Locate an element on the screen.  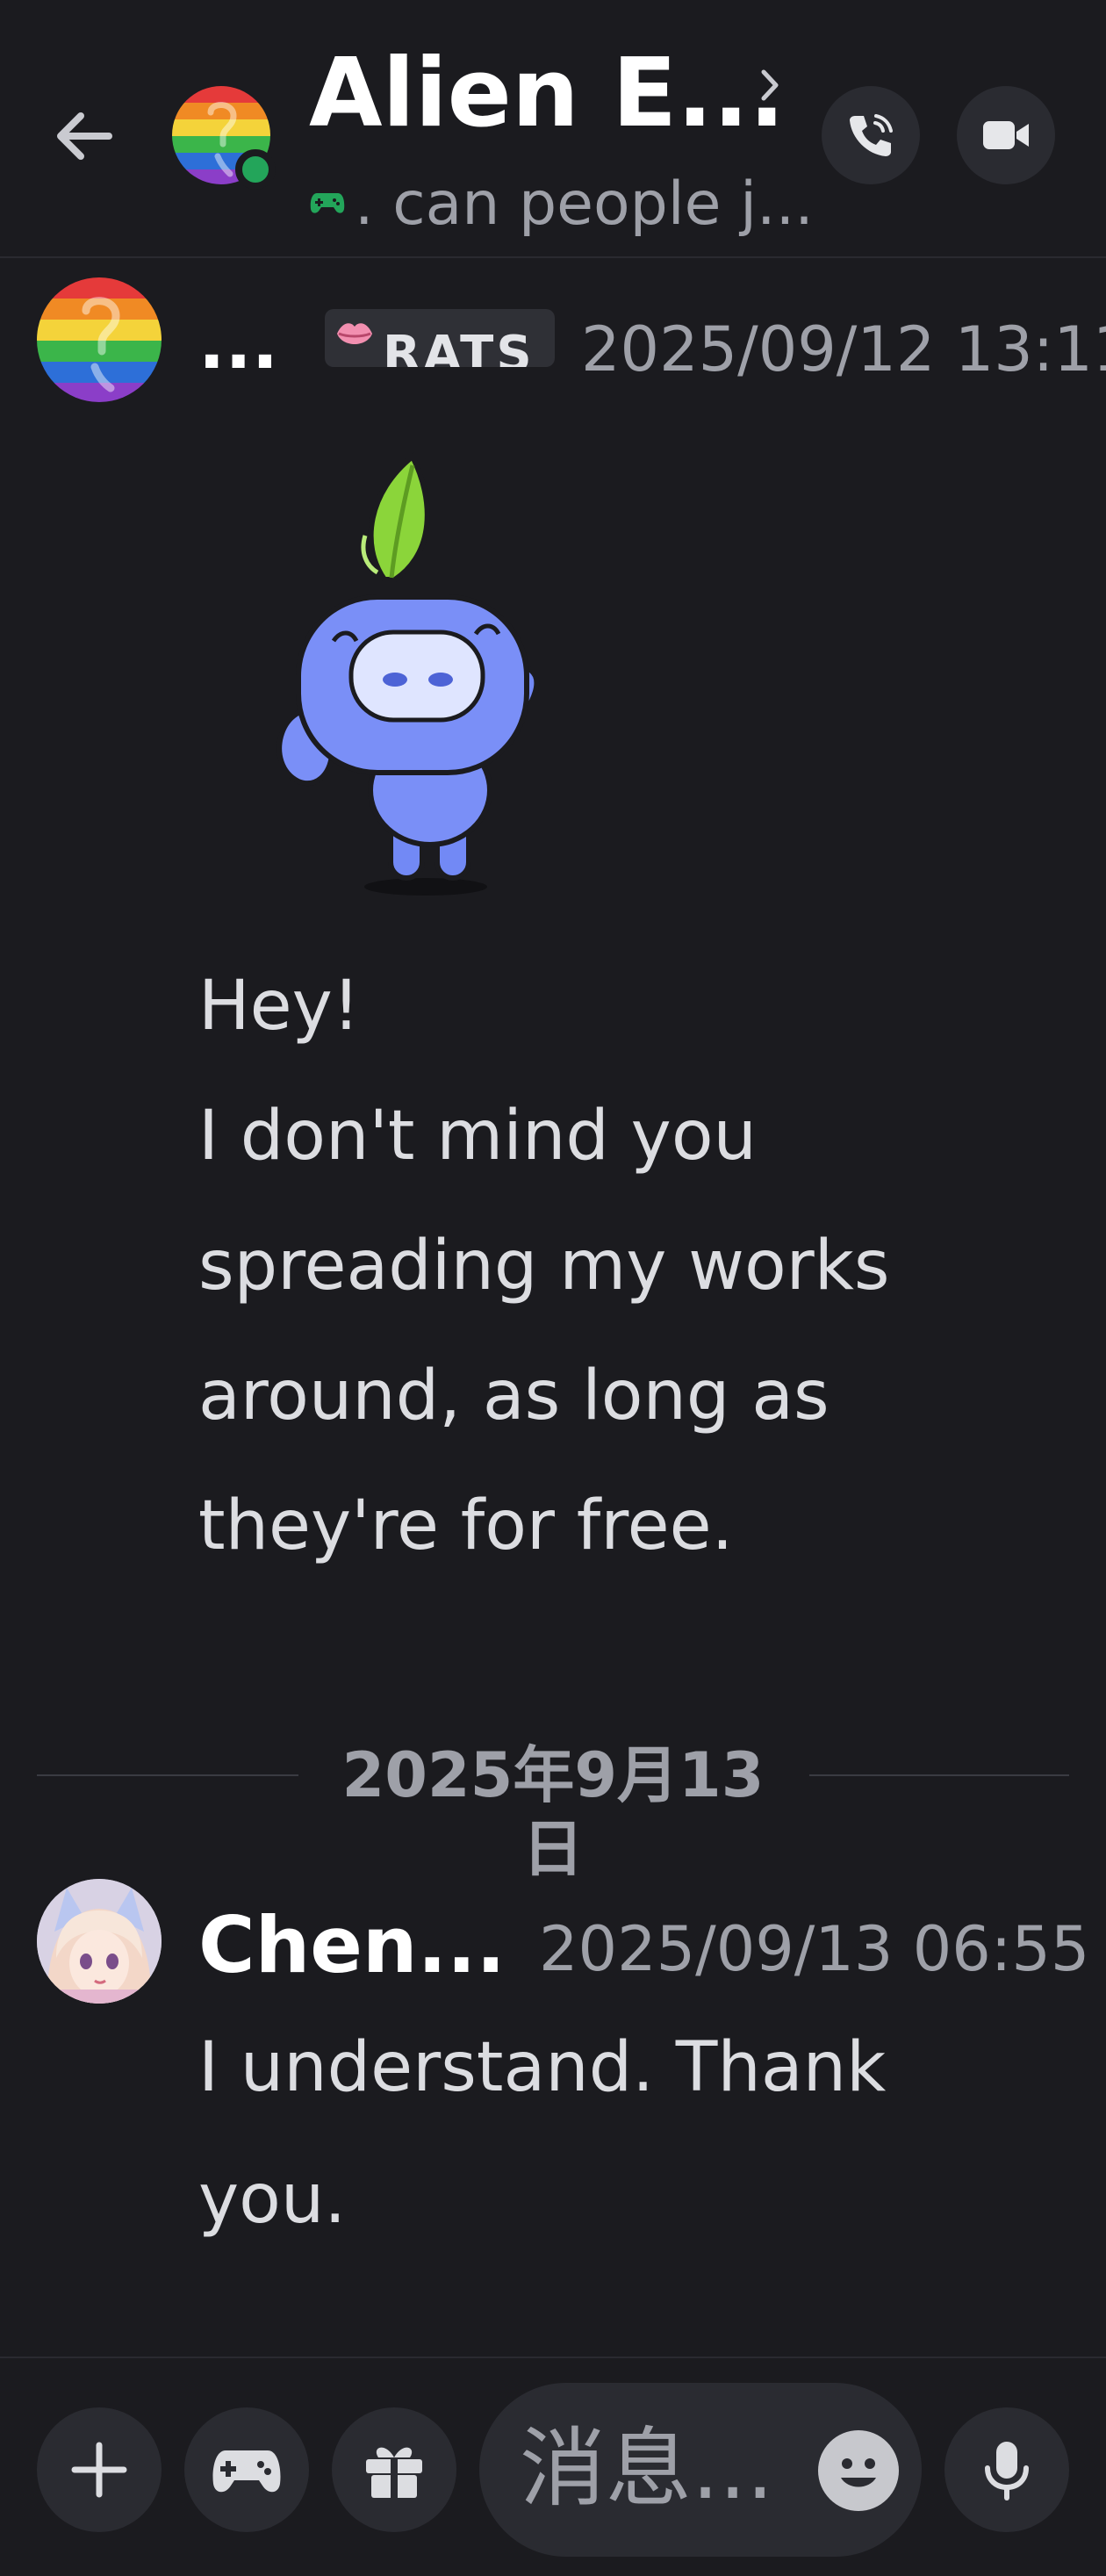
header-divider is located at coordinates (553, 257).